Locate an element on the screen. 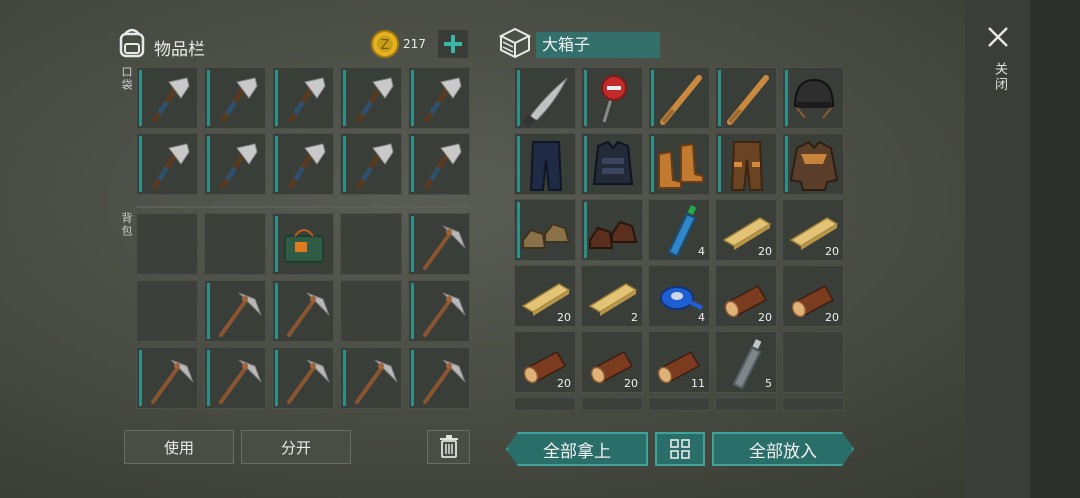 This screenshot has width=1080, height=498. plus-icon is located at coordinates (453, 44).